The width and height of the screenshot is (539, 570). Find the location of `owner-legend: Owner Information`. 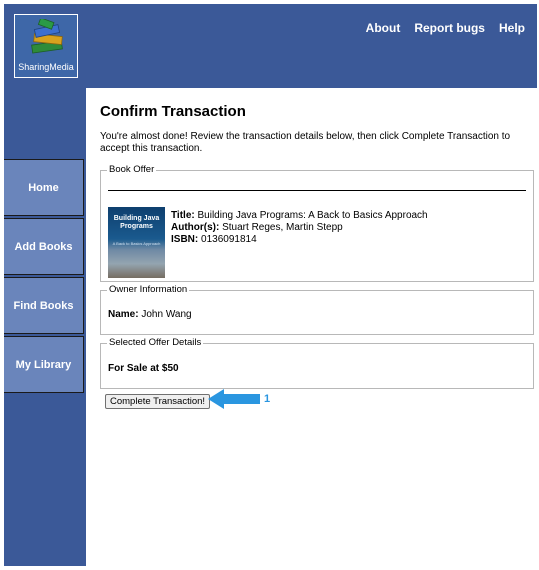

owner-legend: Owner Information is located at coordinates (148, 289).